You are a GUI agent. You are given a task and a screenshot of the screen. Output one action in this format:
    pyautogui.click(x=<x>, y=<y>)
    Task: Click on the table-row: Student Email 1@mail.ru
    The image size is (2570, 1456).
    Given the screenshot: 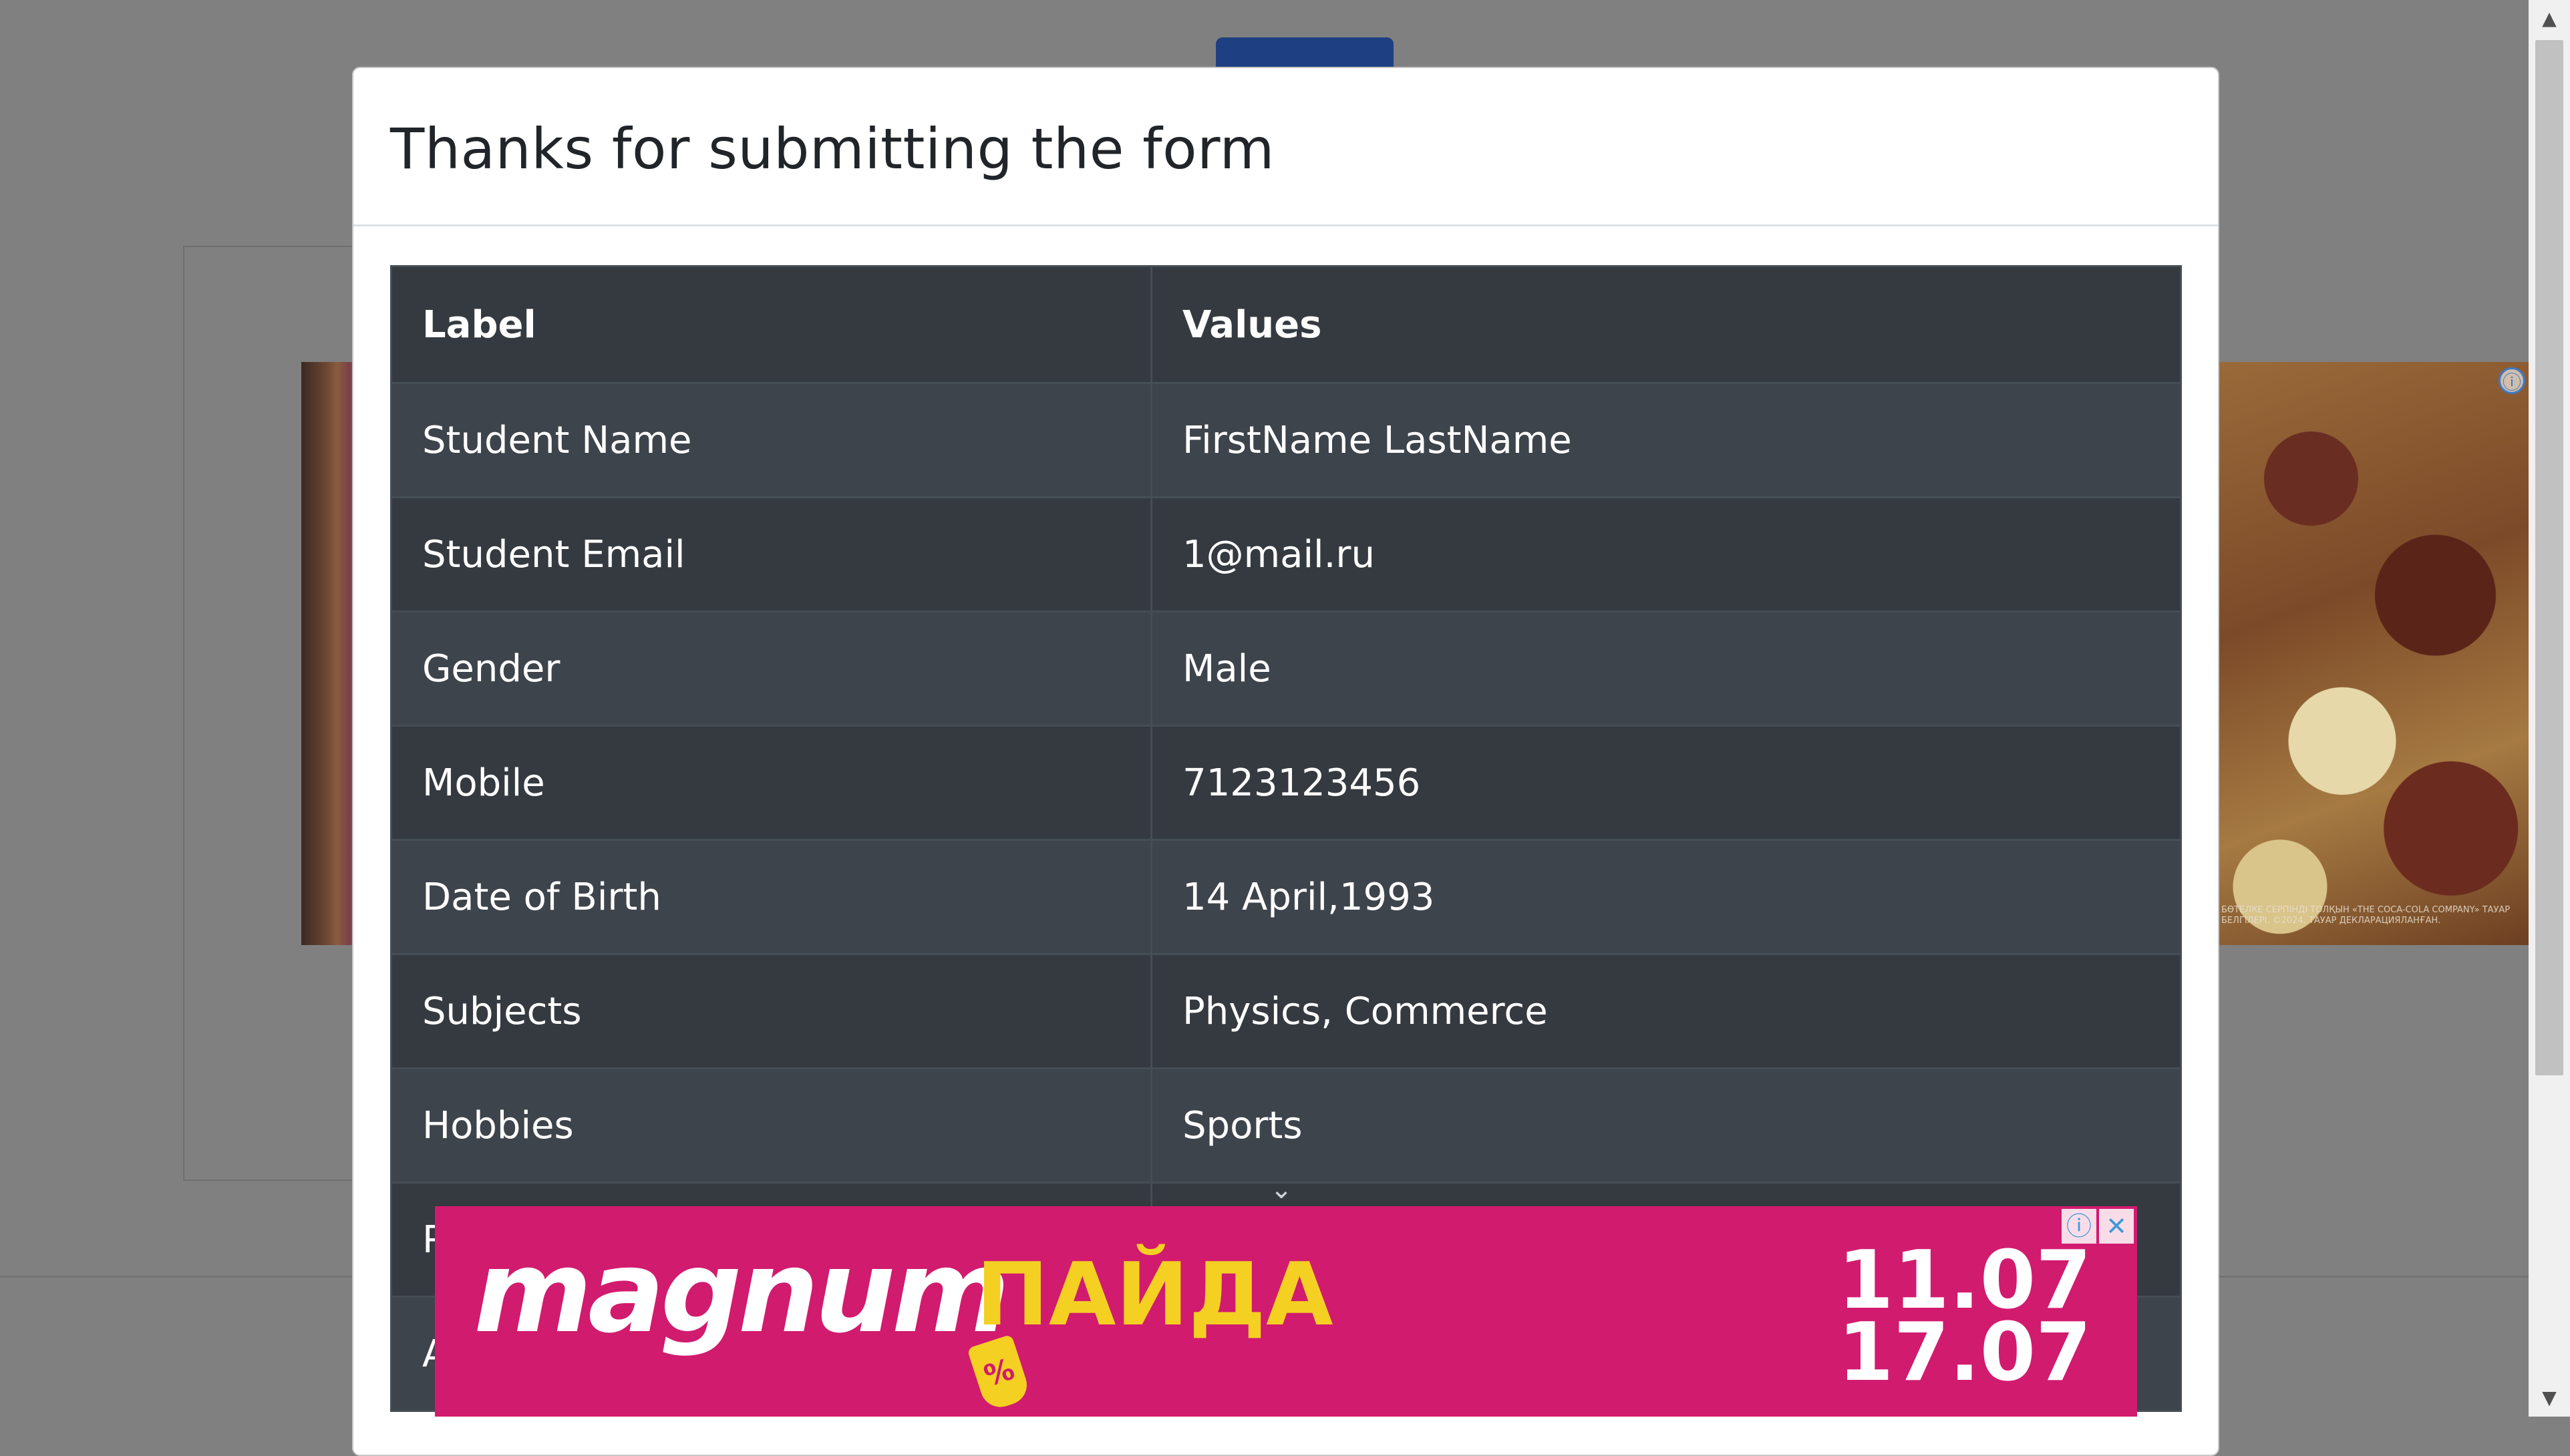 What is the action you would take?
    pyautogui.click(x=1286, y=554)
    